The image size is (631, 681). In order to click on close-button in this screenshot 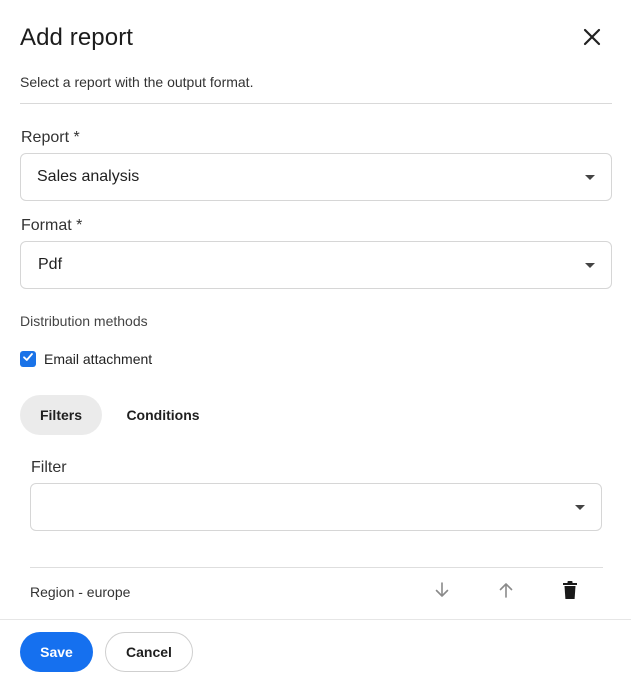, I will do `click(592, 39)`.